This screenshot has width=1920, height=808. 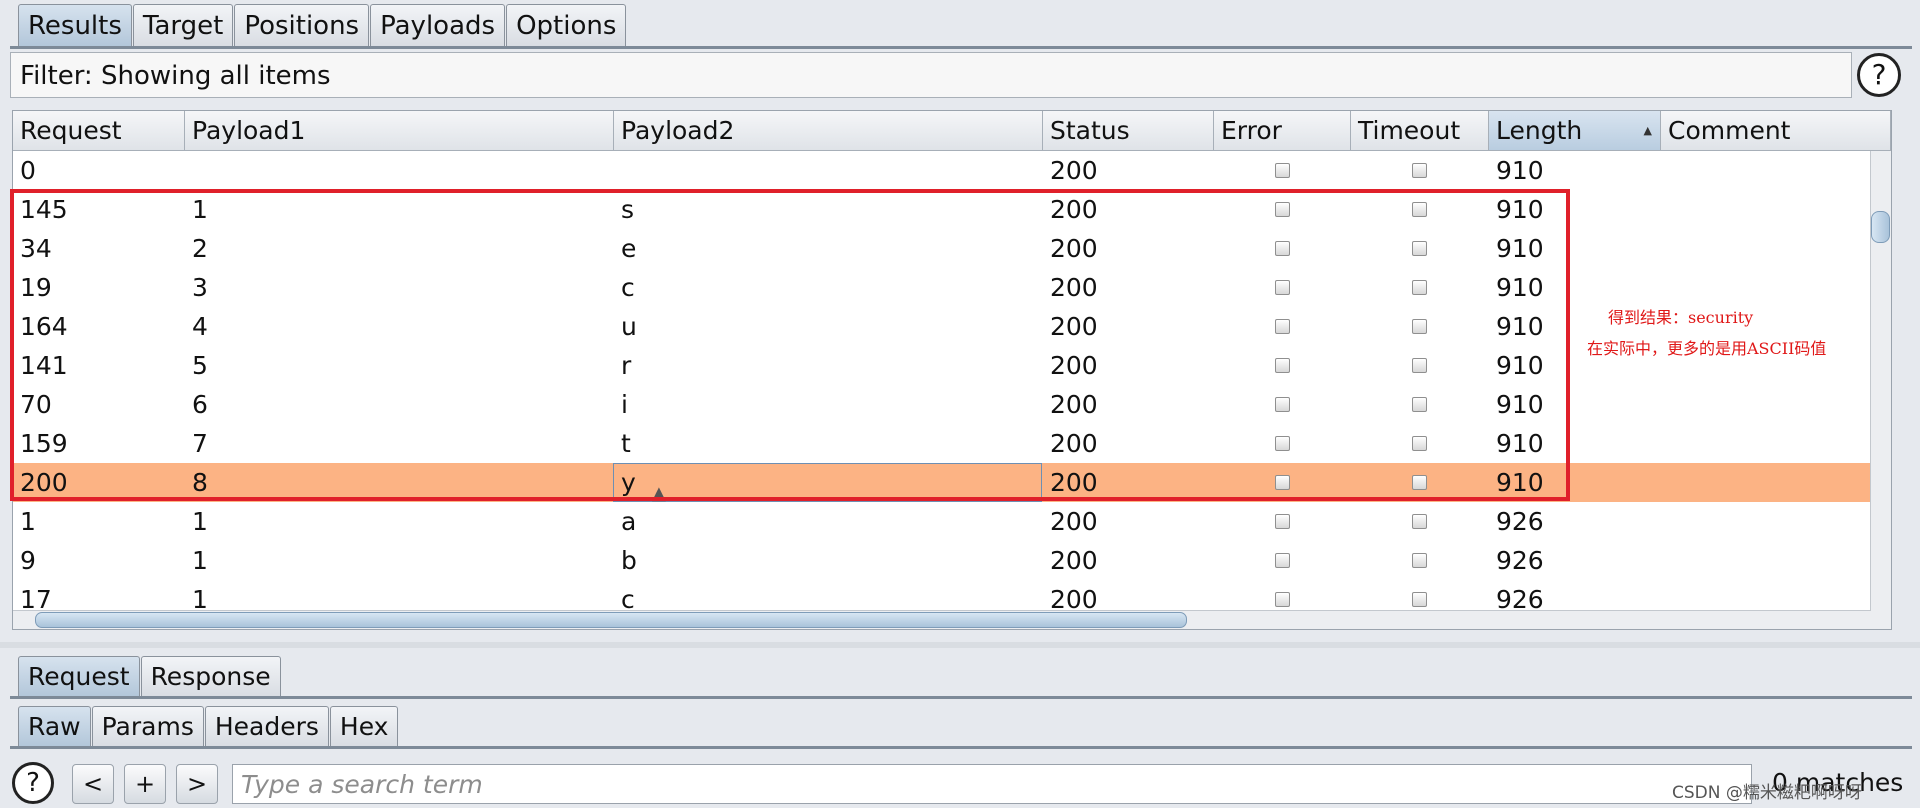 I want to click on cell-payload2: r, so click(x=626, y=365).